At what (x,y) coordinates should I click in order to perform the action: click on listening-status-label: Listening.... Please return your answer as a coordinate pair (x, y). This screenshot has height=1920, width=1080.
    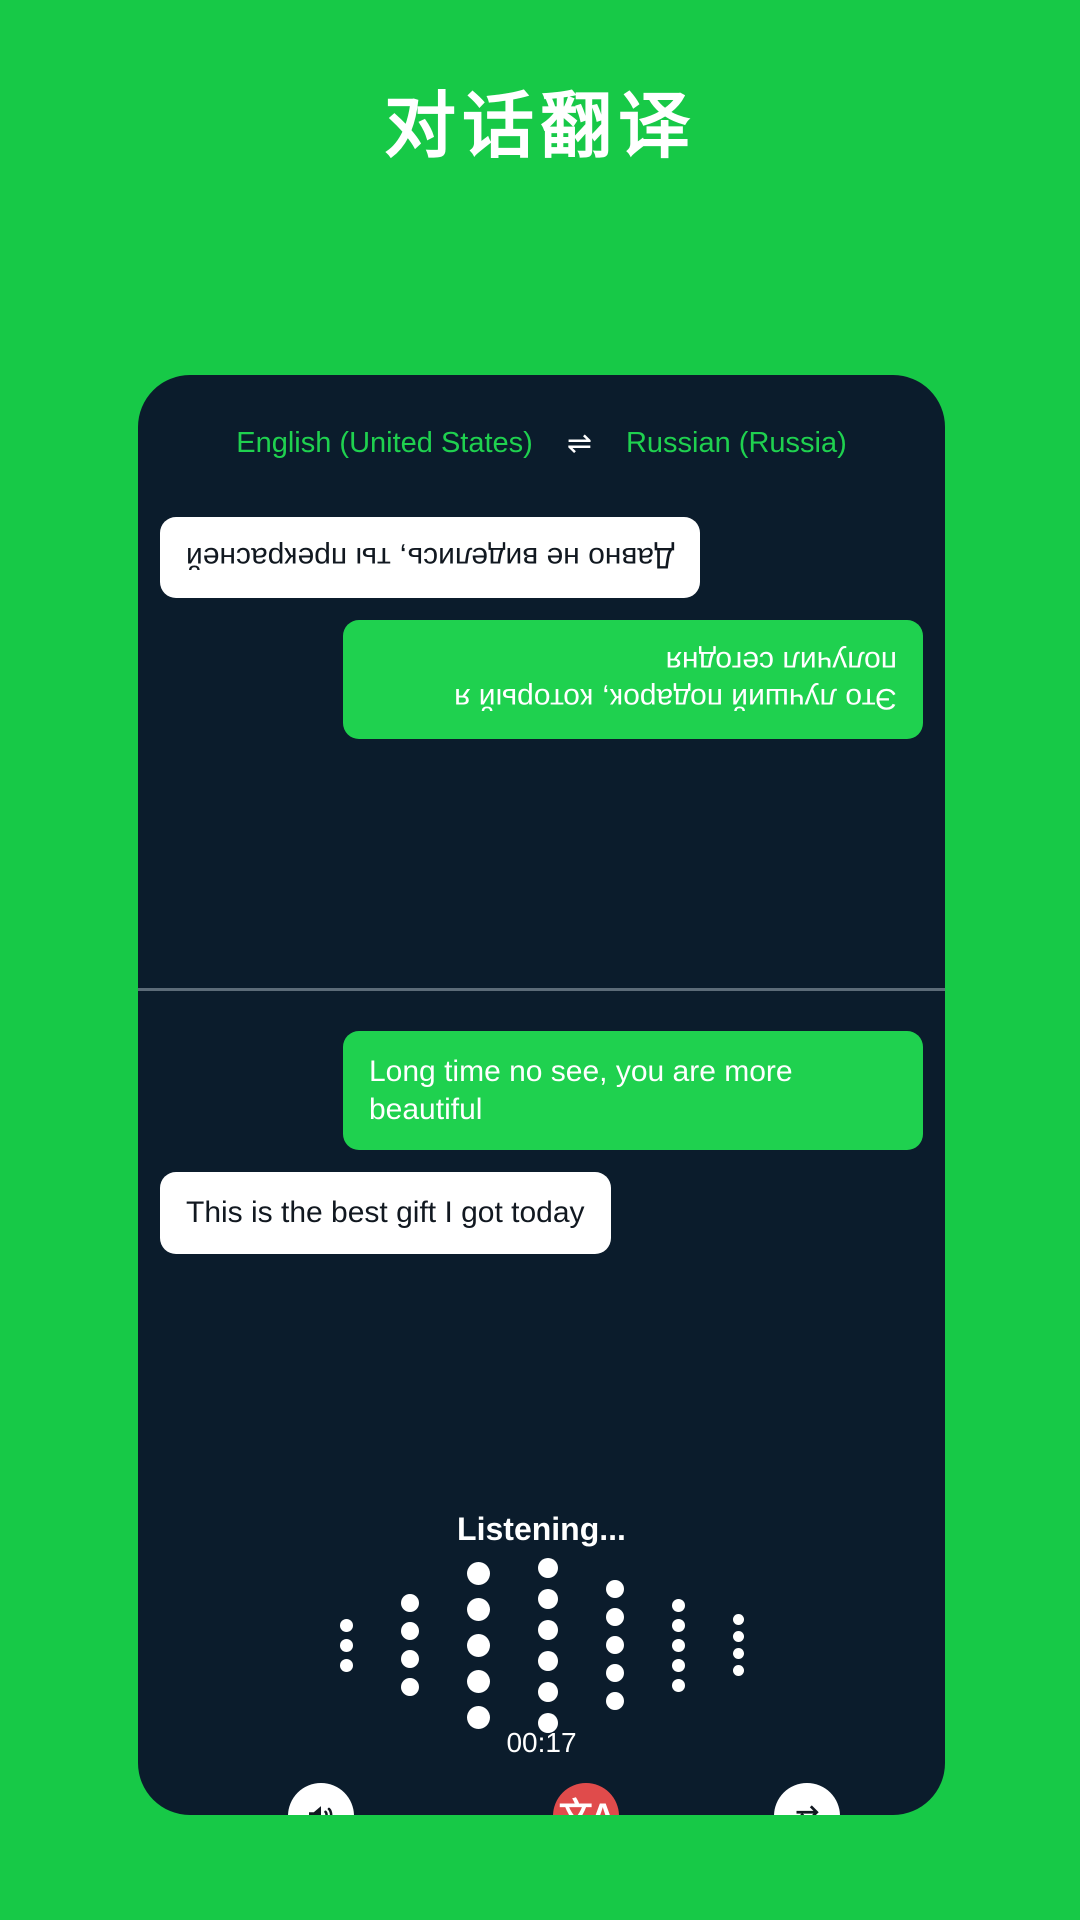
    Looking at the image, I should click on (541, 1529).